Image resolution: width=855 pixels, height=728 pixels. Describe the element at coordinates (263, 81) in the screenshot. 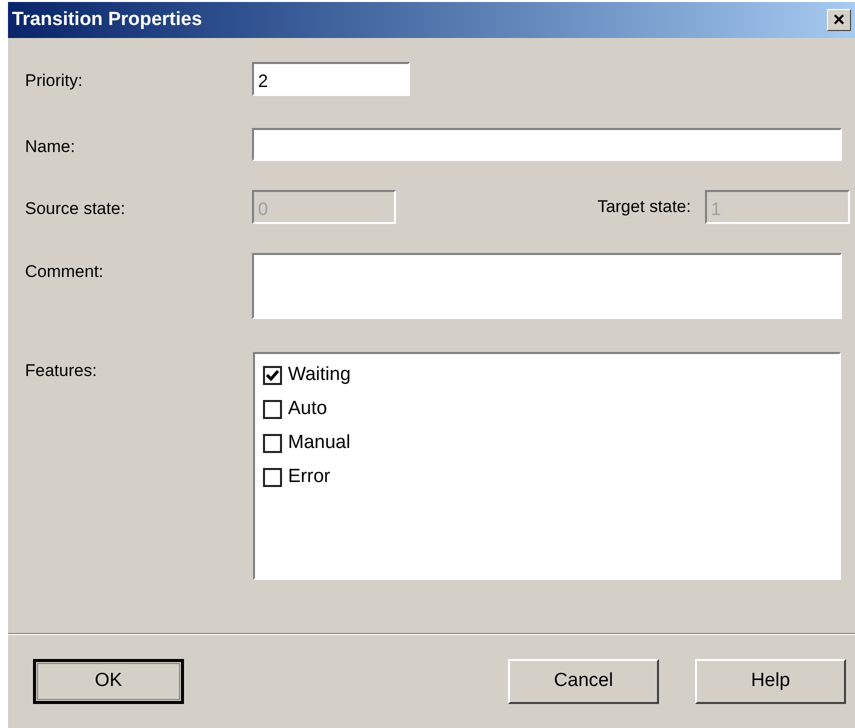

I see `field-value: 2` at that location.